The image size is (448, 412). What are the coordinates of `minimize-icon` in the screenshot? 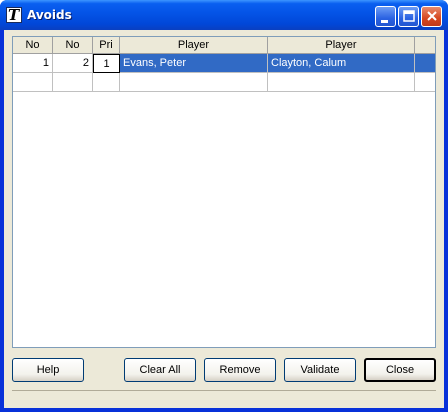 It's located at (384, 21).